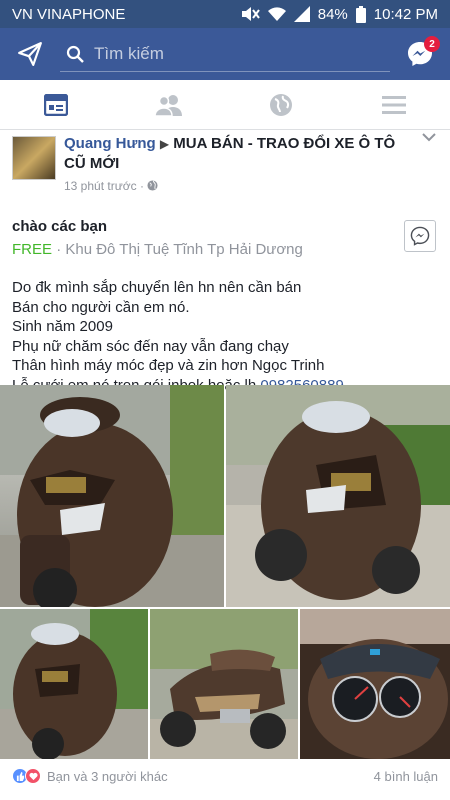 Image resolution: width=450 pixels, height=800 pixels. Describe the element at coordinates (34, 158) in the screenshot. I see `avatar` at that location.